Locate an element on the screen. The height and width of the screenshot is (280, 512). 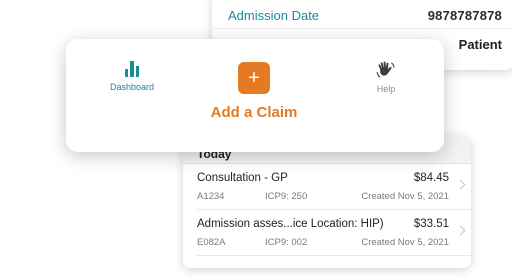
bar-chart-icon is located at coordinates (132, 69).